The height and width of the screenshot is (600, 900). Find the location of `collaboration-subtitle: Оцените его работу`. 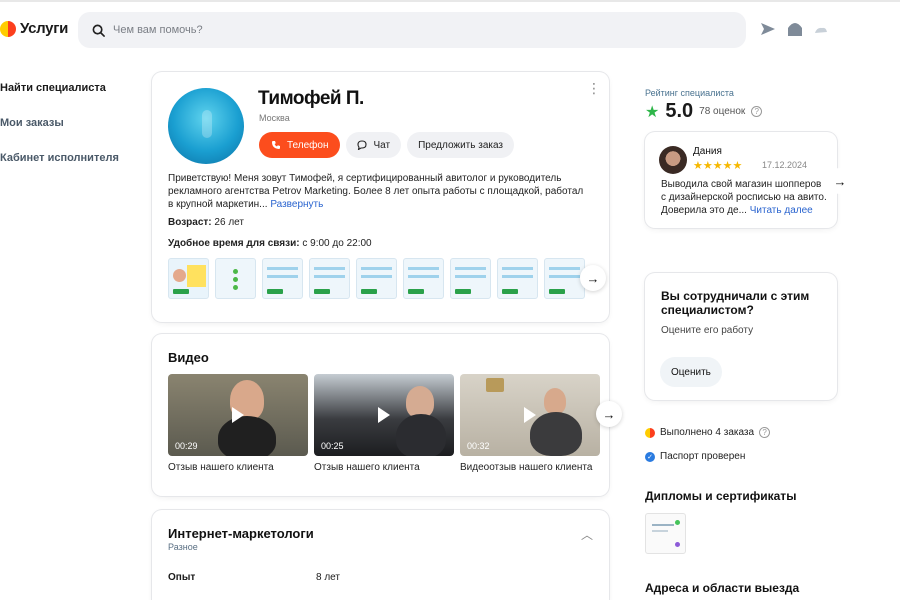

collaboration-subtitle: Оцените его работу is located at coordinates (707, 330).